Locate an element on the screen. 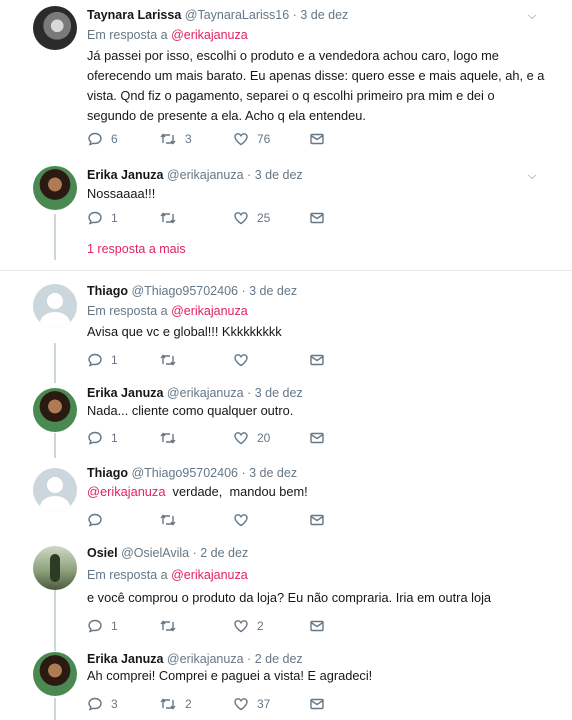 The image size is (572, 720). like-button: 76 is located at coordinates (251, 139).